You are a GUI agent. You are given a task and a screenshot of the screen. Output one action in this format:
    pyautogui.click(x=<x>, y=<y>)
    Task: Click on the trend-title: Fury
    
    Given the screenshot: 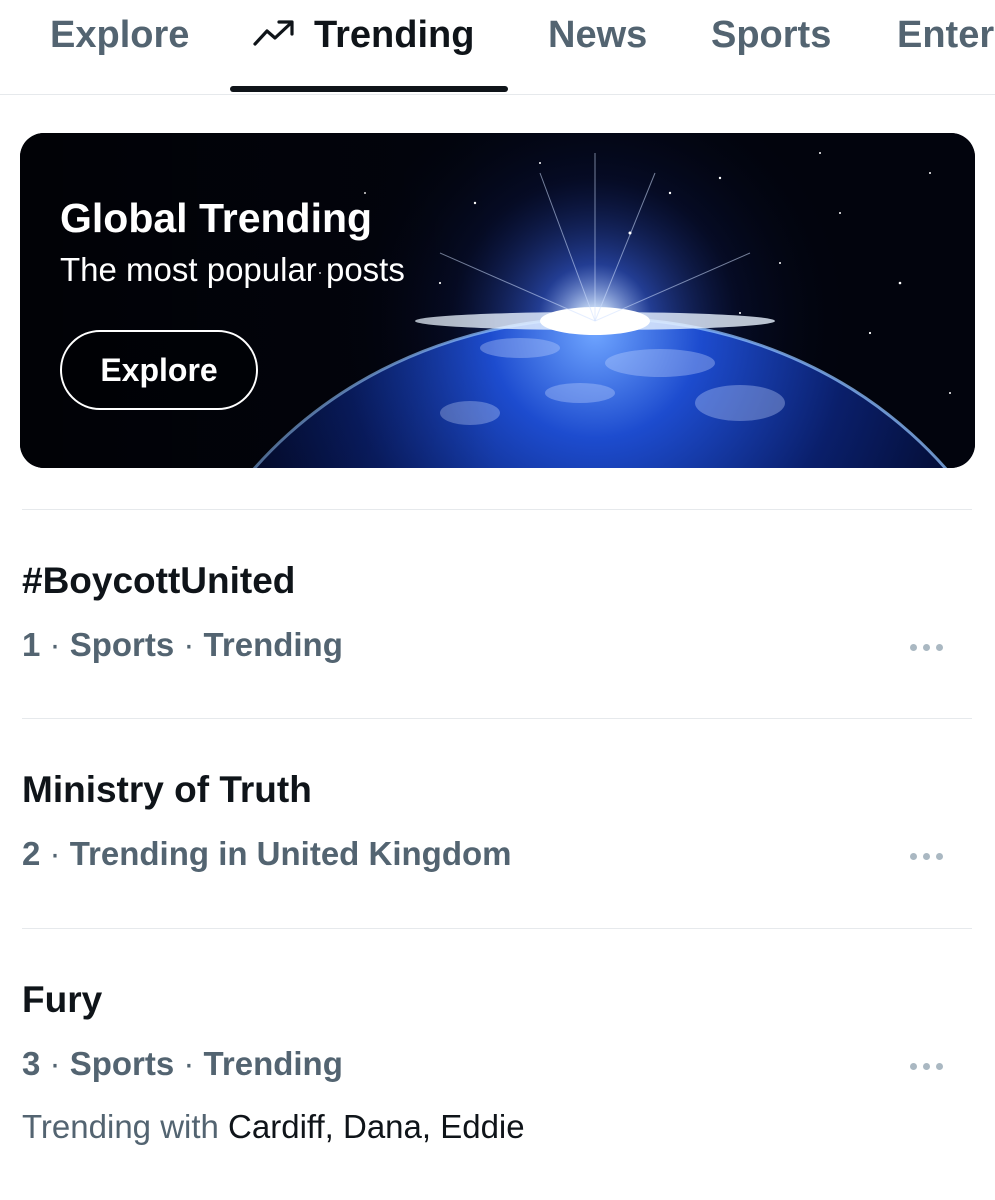 What is the action you would take?
    pyautogui.click(x=62, y=999)
    